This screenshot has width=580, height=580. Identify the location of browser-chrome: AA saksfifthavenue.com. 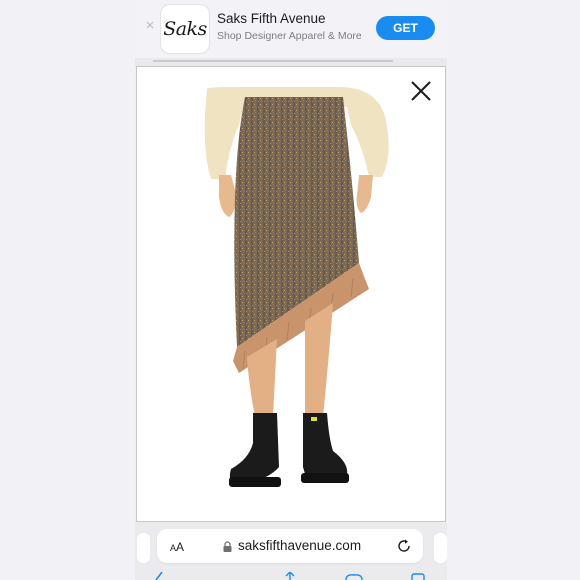
(291, 551).